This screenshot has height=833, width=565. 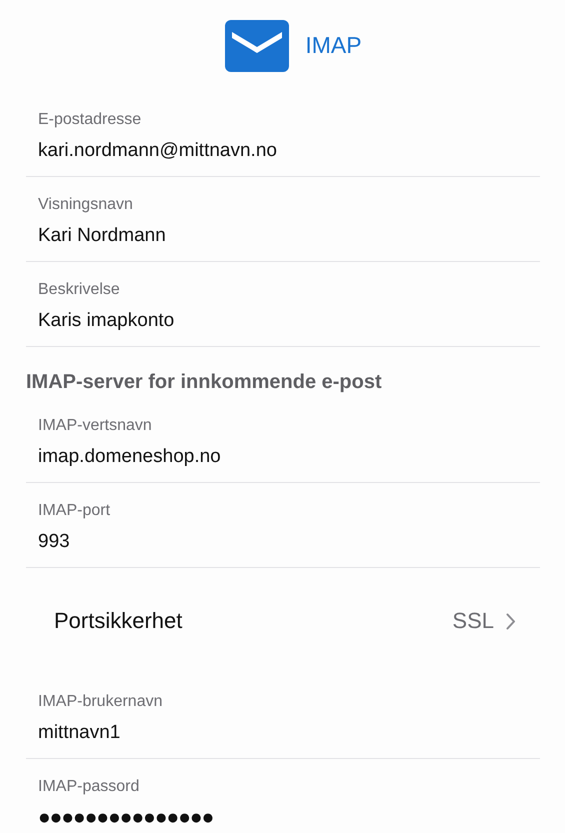 What do you see at coordinates (90, 120) in the screenshot?
I see `field-label: E-postadresse` at bounding box center [90, 120].